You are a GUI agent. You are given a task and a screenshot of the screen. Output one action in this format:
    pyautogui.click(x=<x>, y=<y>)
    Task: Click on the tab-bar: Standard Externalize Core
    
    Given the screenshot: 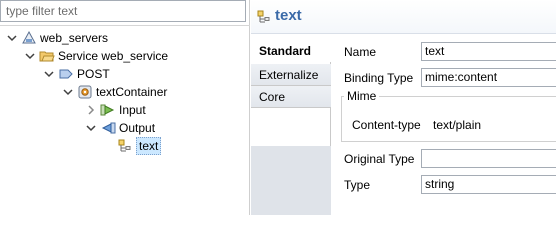 What is the action you would take?
    pyautogui.click(x=291, y=127)
    